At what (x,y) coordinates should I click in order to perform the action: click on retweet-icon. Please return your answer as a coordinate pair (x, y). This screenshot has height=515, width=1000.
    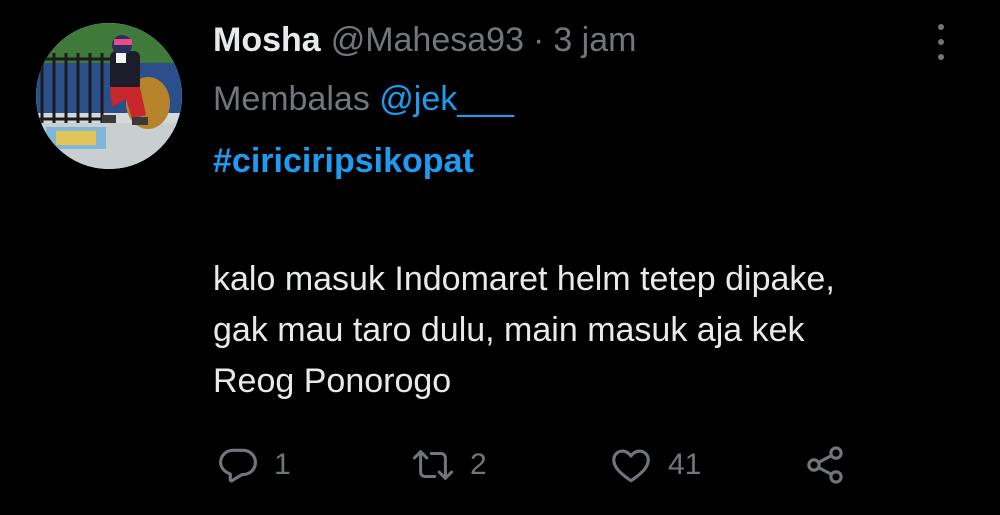
    Looking at the image, I should click on (433, 465).